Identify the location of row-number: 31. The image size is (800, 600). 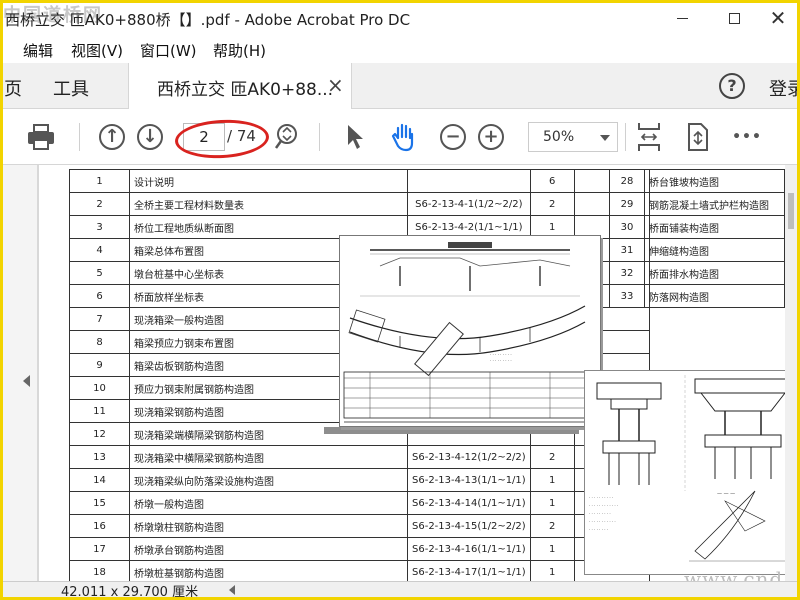
(627, 250).